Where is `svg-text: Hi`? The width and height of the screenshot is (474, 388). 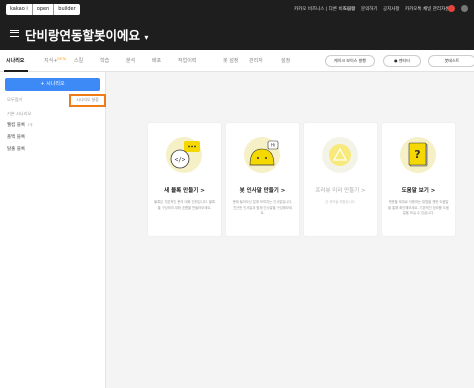
svg-text: Hi is located at coordinates (273, 145).